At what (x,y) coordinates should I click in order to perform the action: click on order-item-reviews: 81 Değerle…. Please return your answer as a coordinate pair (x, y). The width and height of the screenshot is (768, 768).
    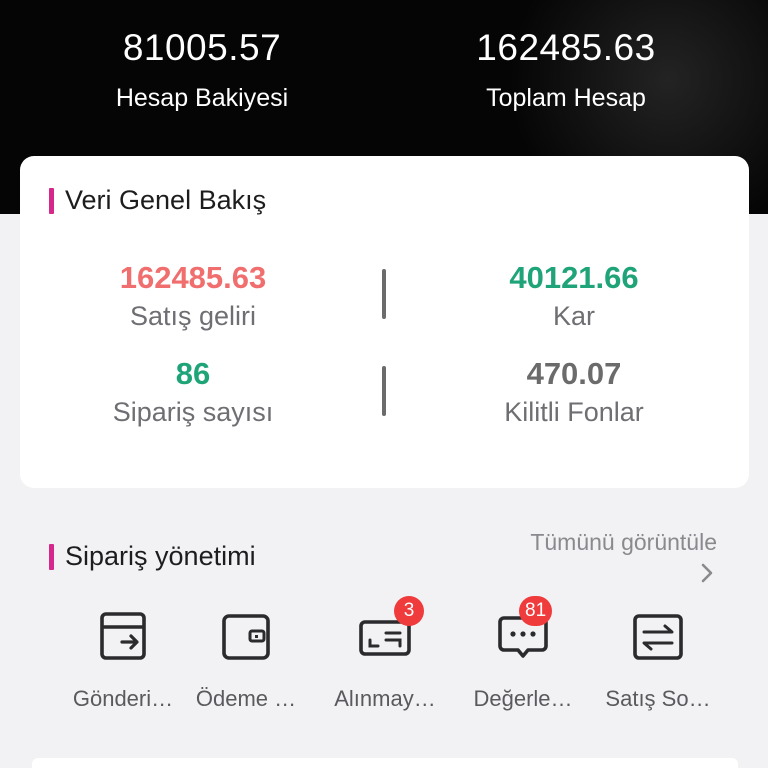
    Looking at the image, I should click on (523, 658).